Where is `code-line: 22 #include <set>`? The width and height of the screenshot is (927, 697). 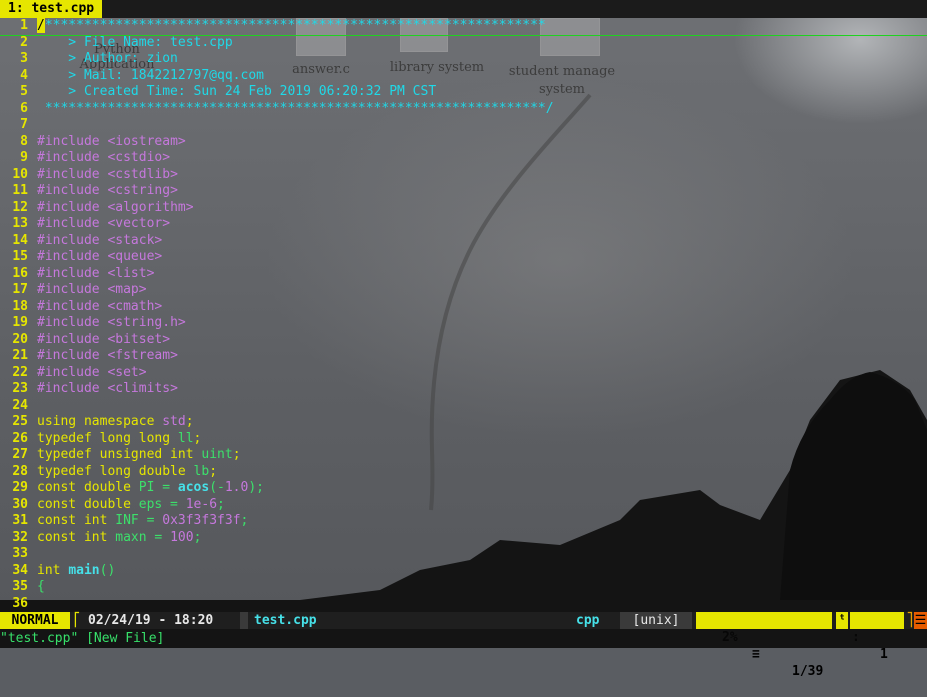
code-line: 22 #include <set> is located at coordinates (463, 373).